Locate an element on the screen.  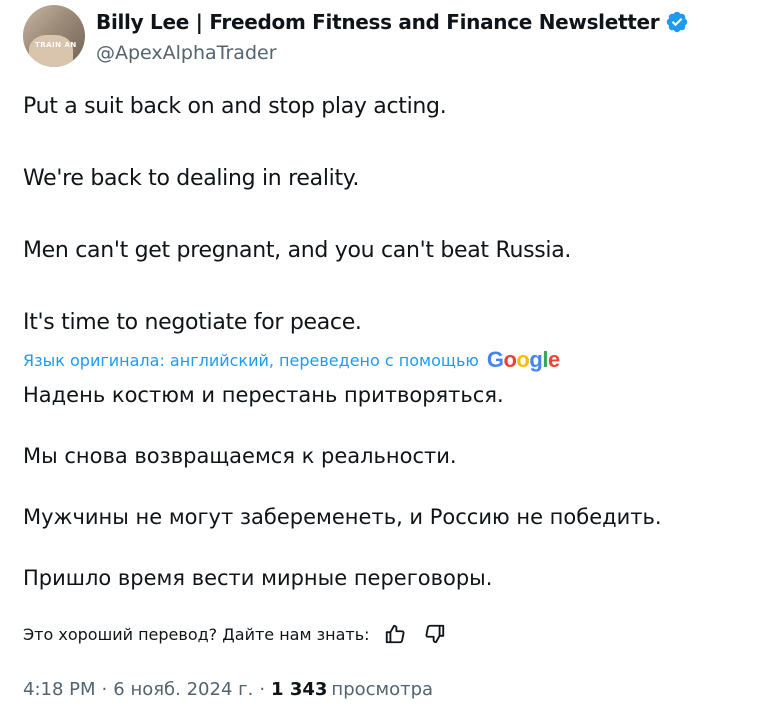
translated-paragraph: Мы снова возвращаемся к реальности. is located at coordinates (240, 456).